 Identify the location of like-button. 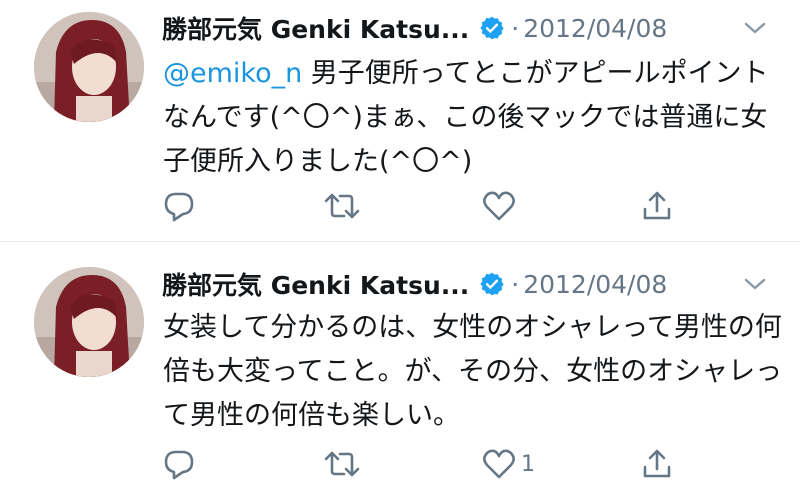
(501, 206).